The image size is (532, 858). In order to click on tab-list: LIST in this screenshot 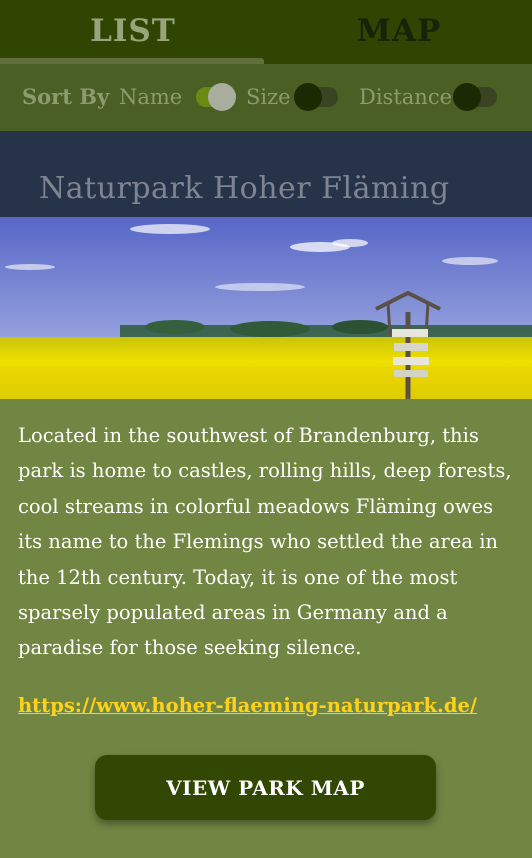, I will do `click(133, 32)`.